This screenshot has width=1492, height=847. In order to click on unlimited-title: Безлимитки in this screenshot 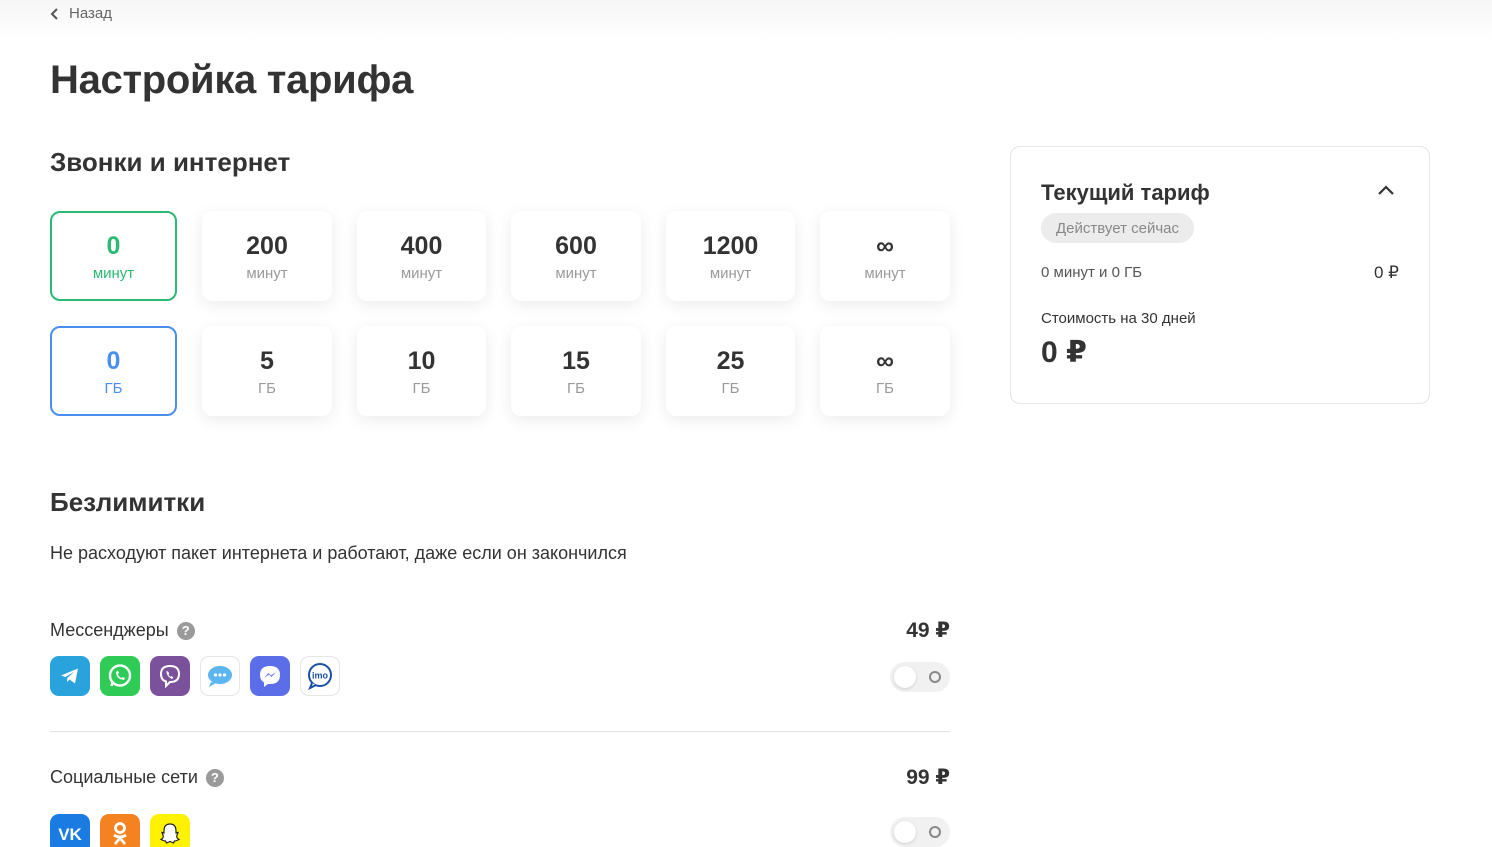, I will do `click(128, 502)`.